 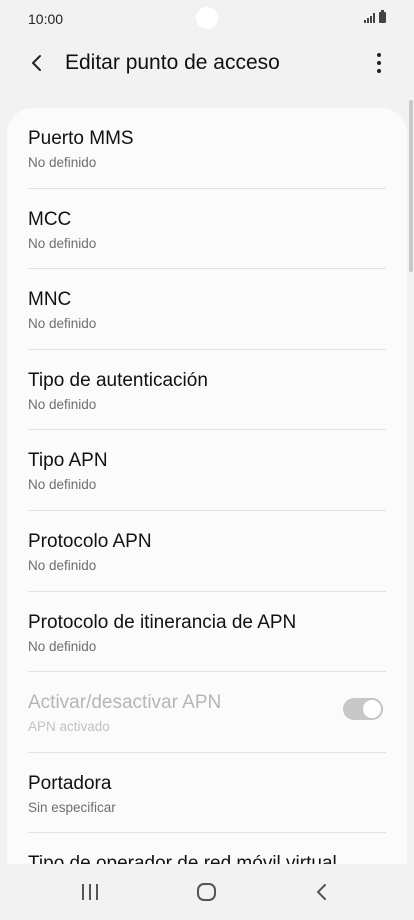 What do you see at coordinates (207, 793) in the screenshot?
I see `setting-portadora: Portadora Sin especificar` at bounding box center [207, 793].